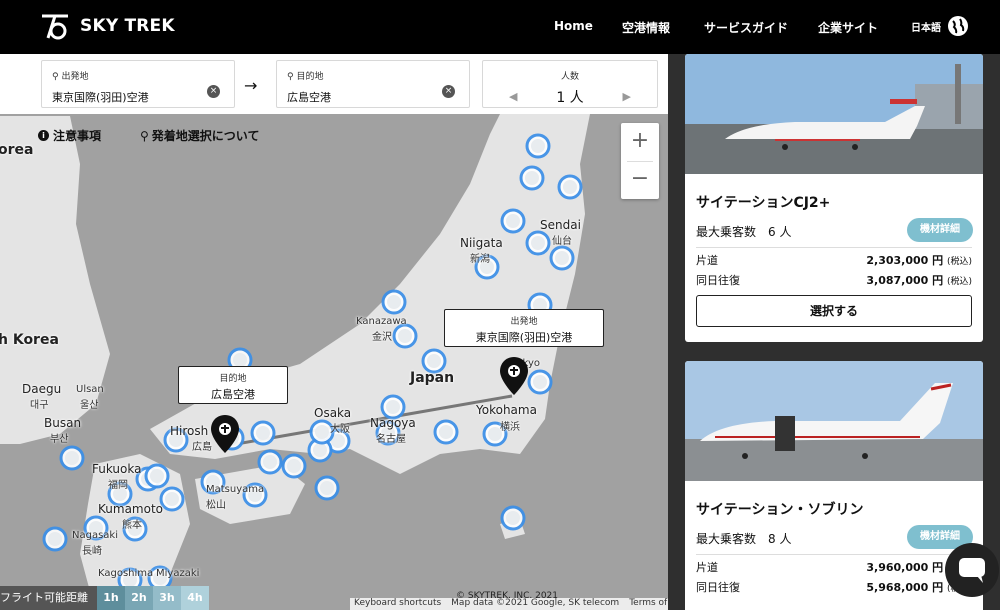 This screenshot has height=610, width=1000. Describe the element at coordinates (744, 232) in the screenshot. I see `capacity-text: 最大乗客数 6 人` at that location.